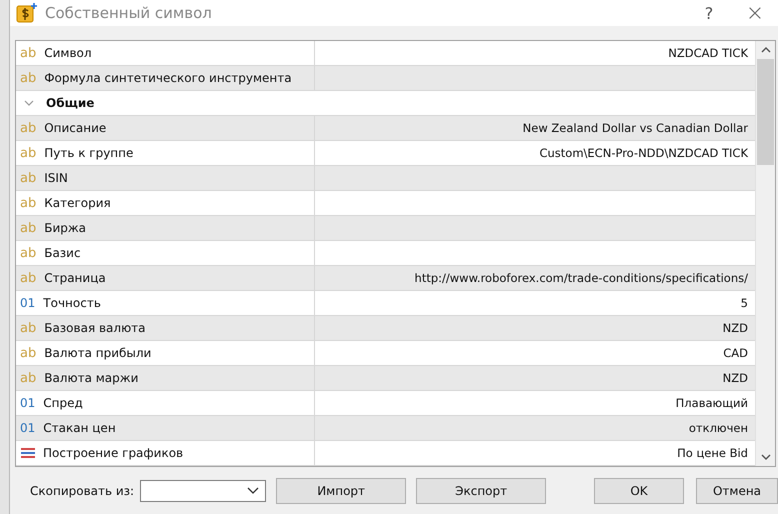  What do you see at coordinates (91, 378) in the screenshot?
I see `property-name: Валюта маржи` at bounding box center [91, 378].